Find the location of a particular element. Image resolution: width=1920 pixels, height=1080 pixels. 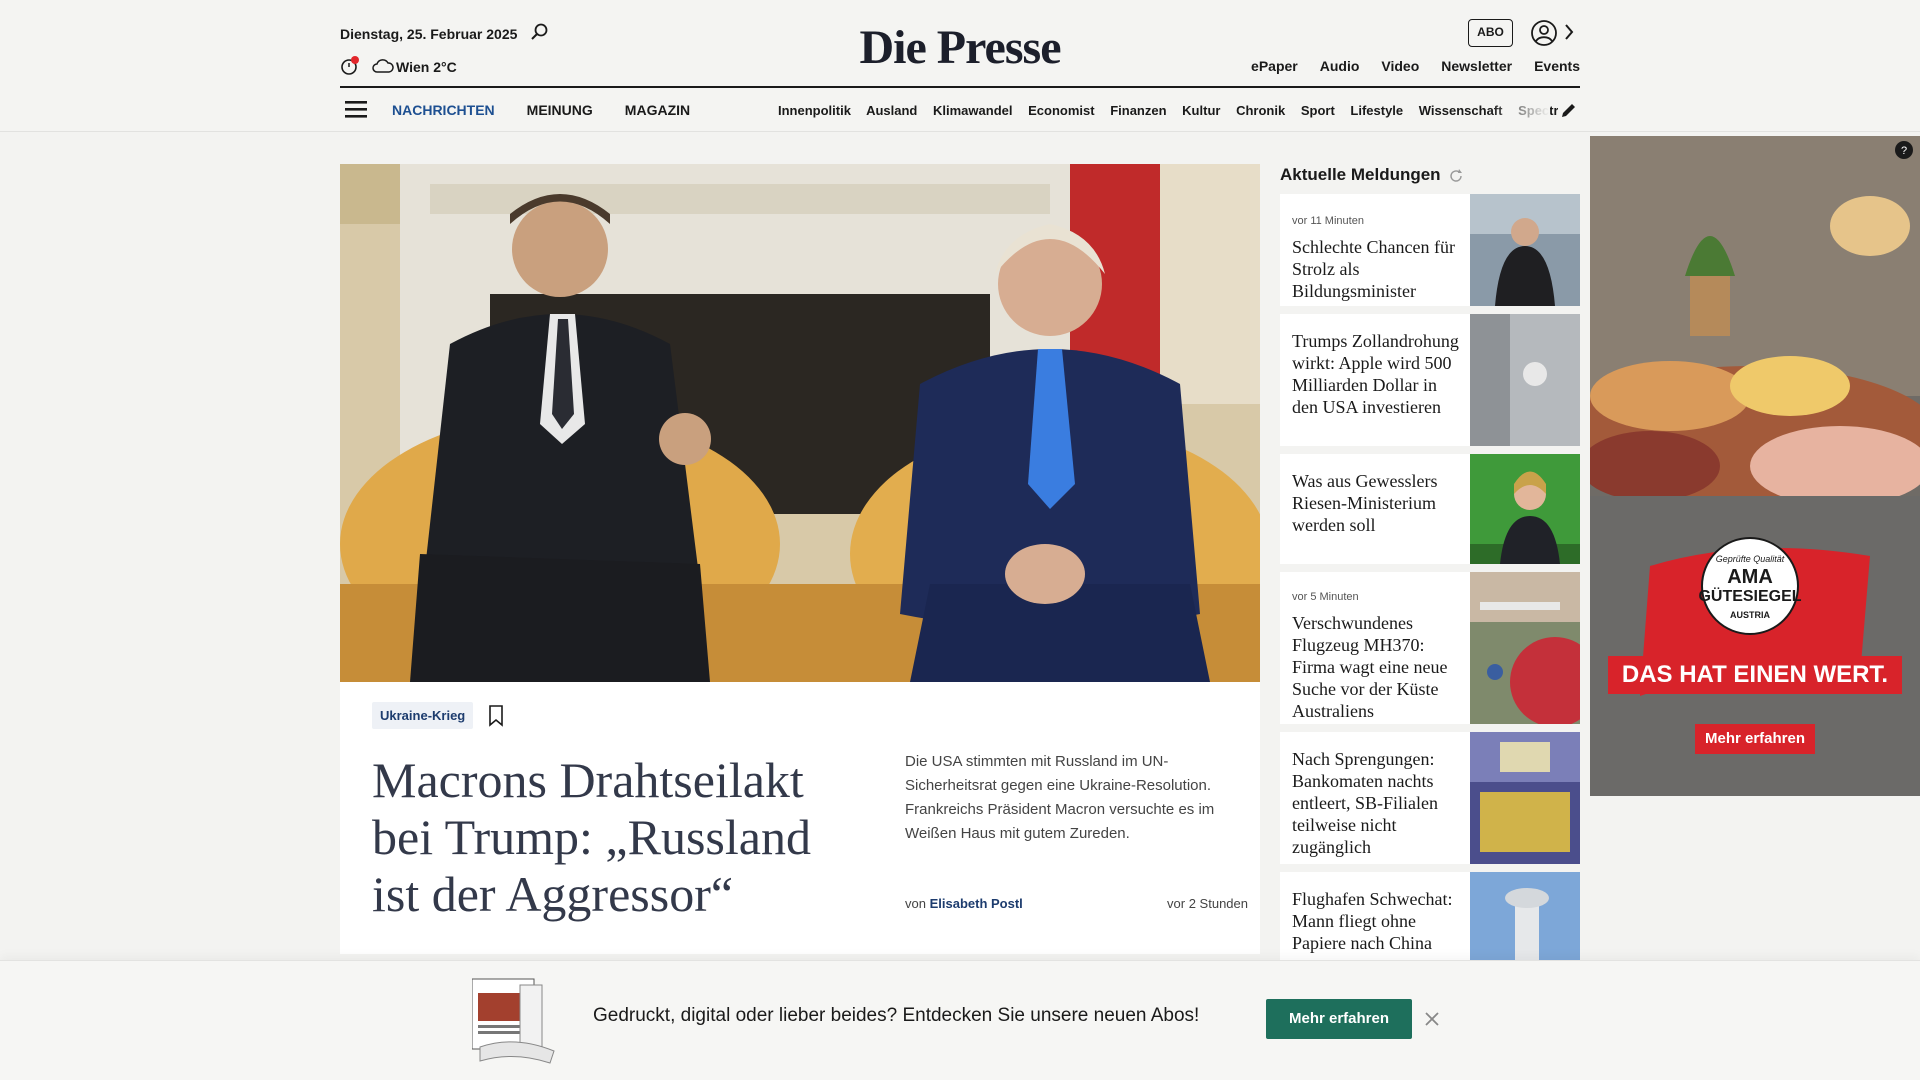

close-icon is located at coordinates (1432, 1019).